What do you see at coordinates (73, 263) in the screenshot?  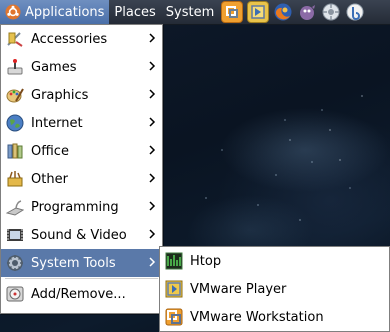 I see `menu-item-label: System Tools` at bounding box center [73, 263].